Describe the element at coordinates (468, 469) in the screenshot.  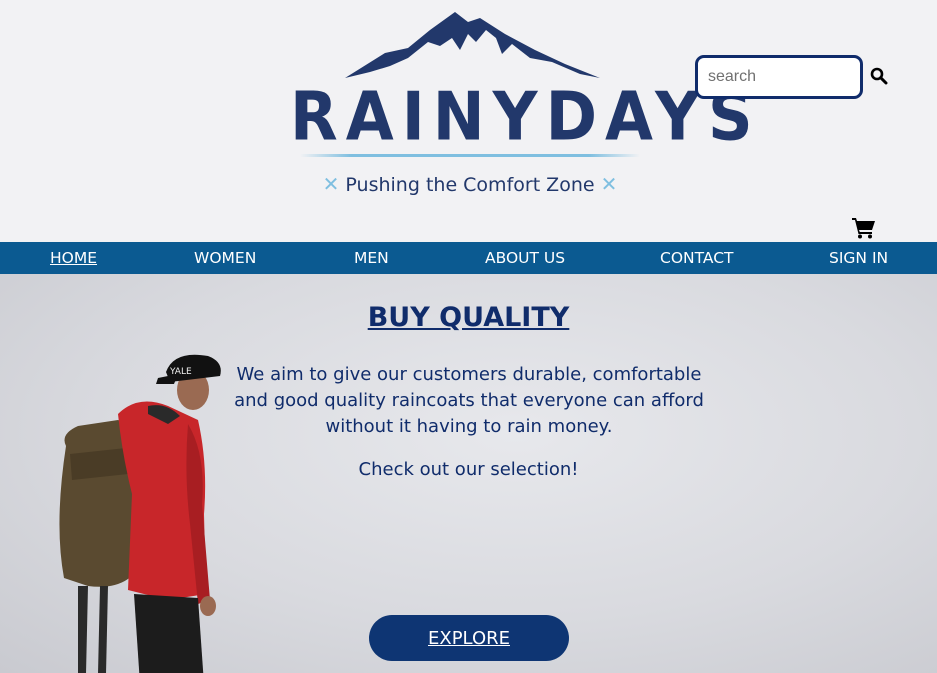
I see `hero-subtitle: Check out our selection!` at that location.